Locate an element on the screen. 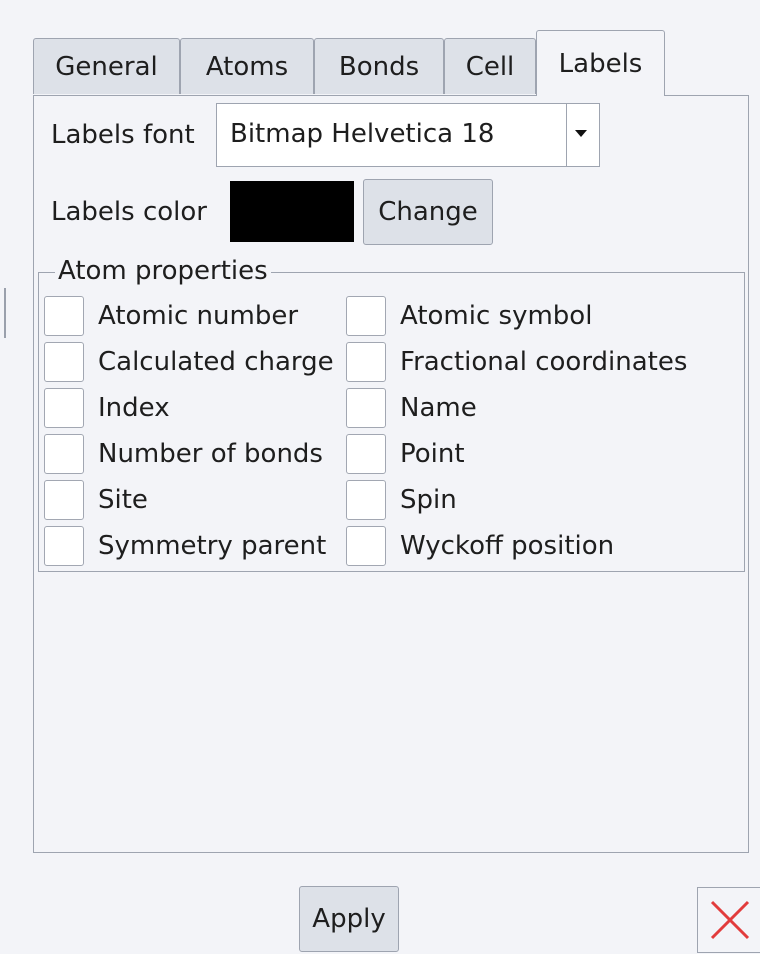 This screenshot has width=760, height=954. atom-properties-title: Atom properties is located at coordinates (163, 271).